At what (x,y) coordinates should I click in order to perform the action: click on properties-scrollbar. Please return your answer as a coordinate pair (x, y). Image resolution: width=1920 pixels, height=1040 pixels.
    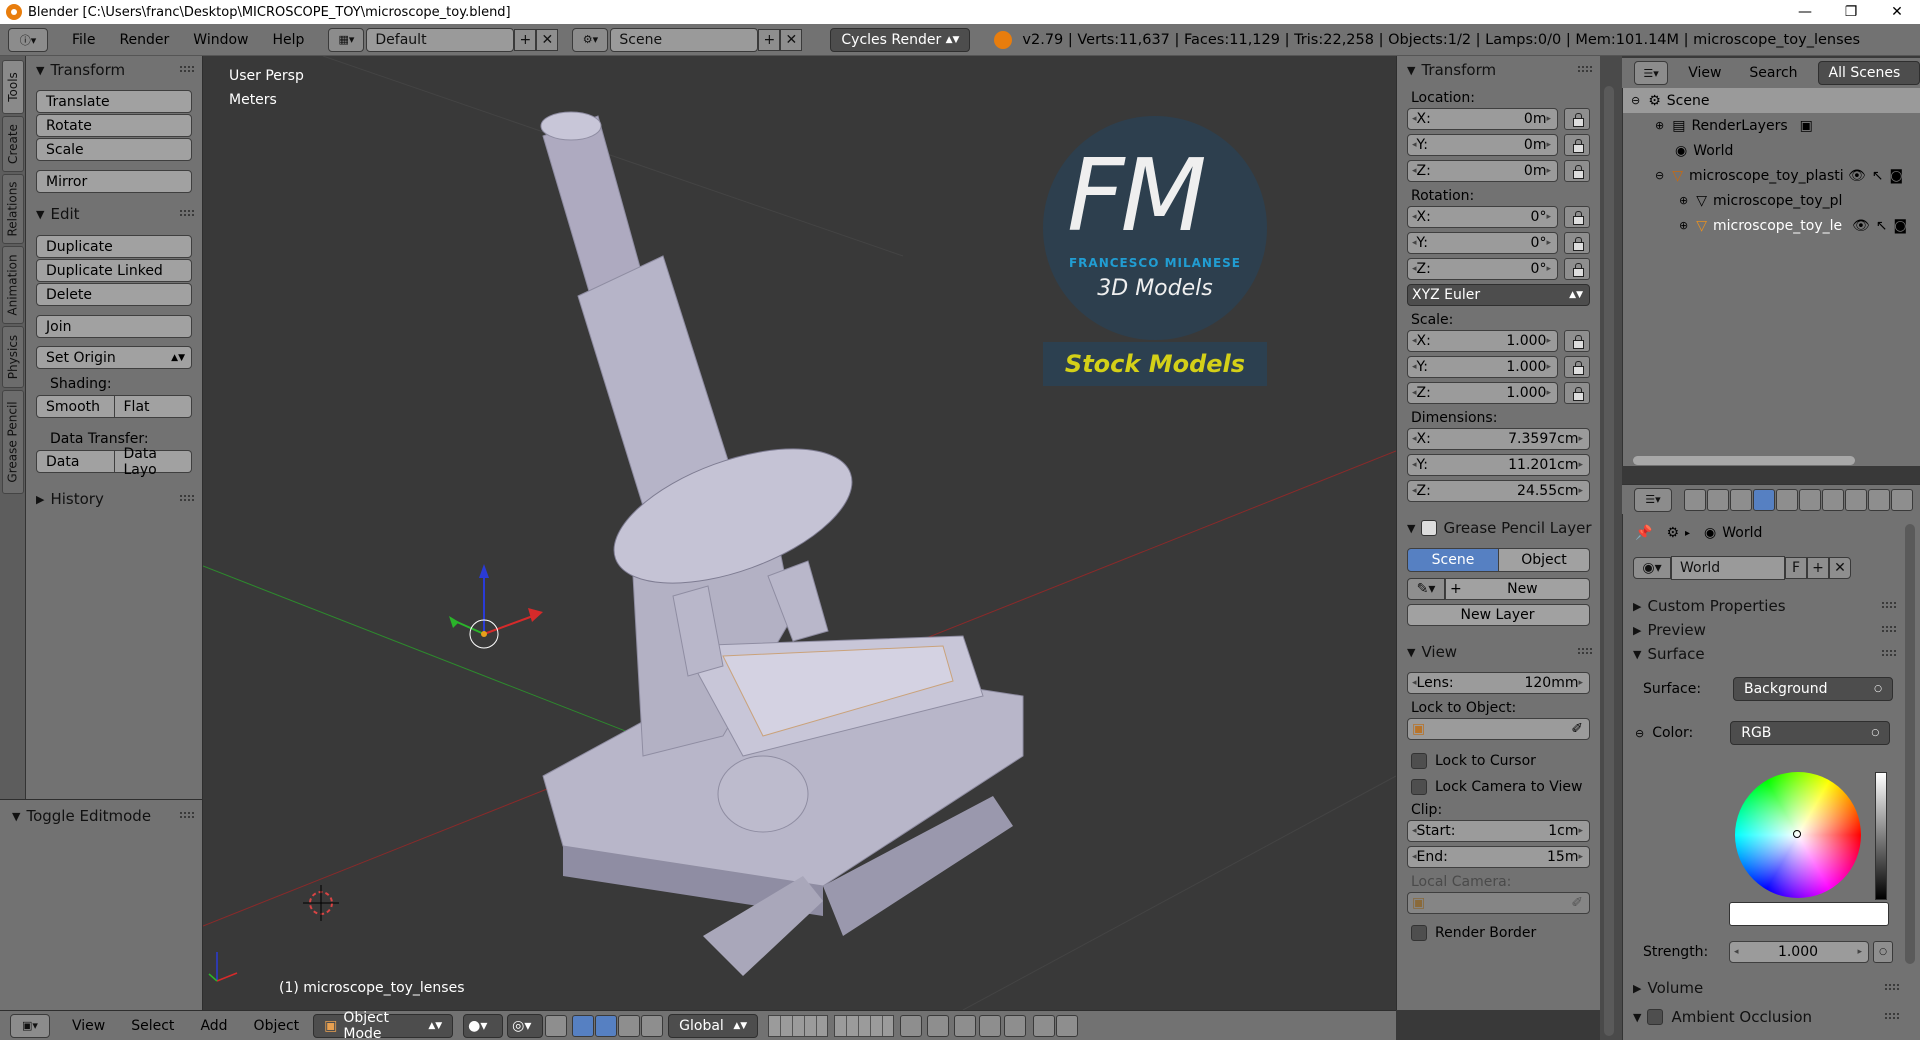
    Looking at the image, I should click on (1910, 744).